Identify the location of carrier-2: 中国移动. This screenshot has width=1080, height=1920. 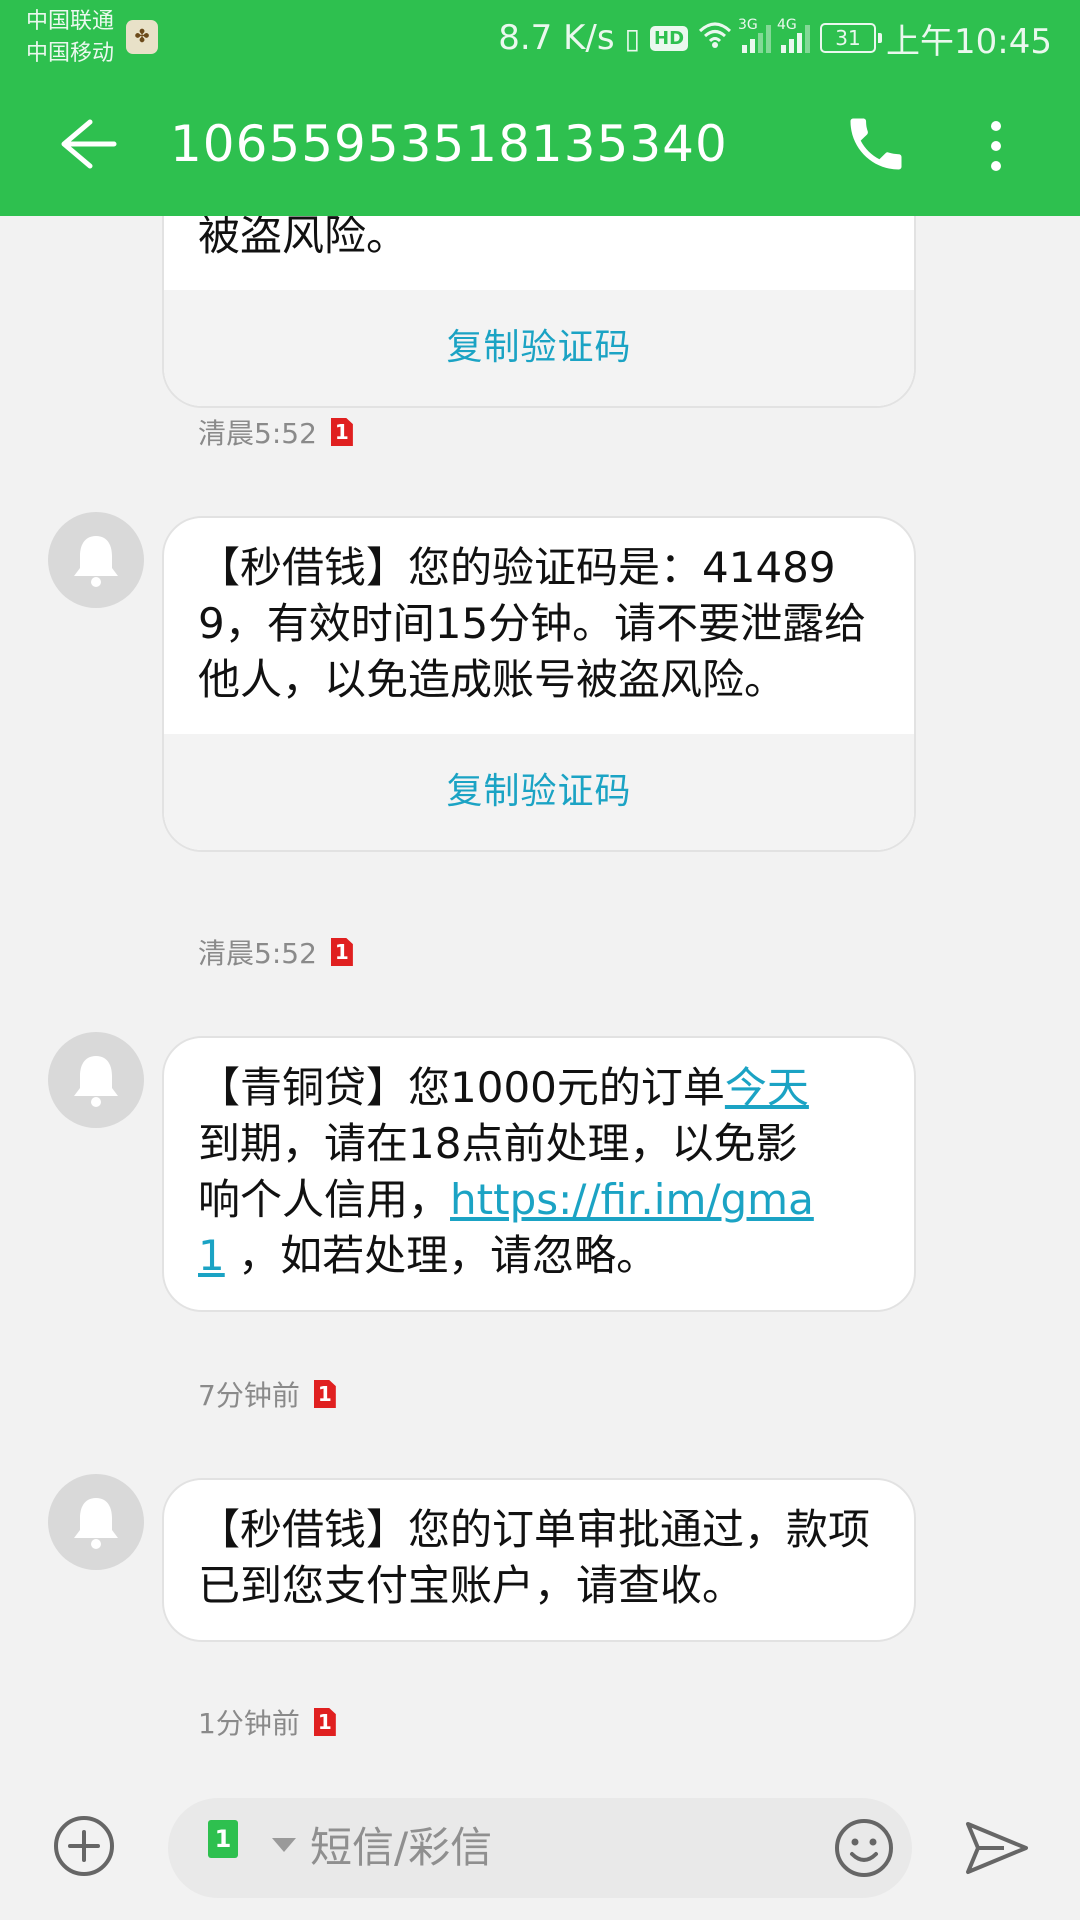
(70, 53).